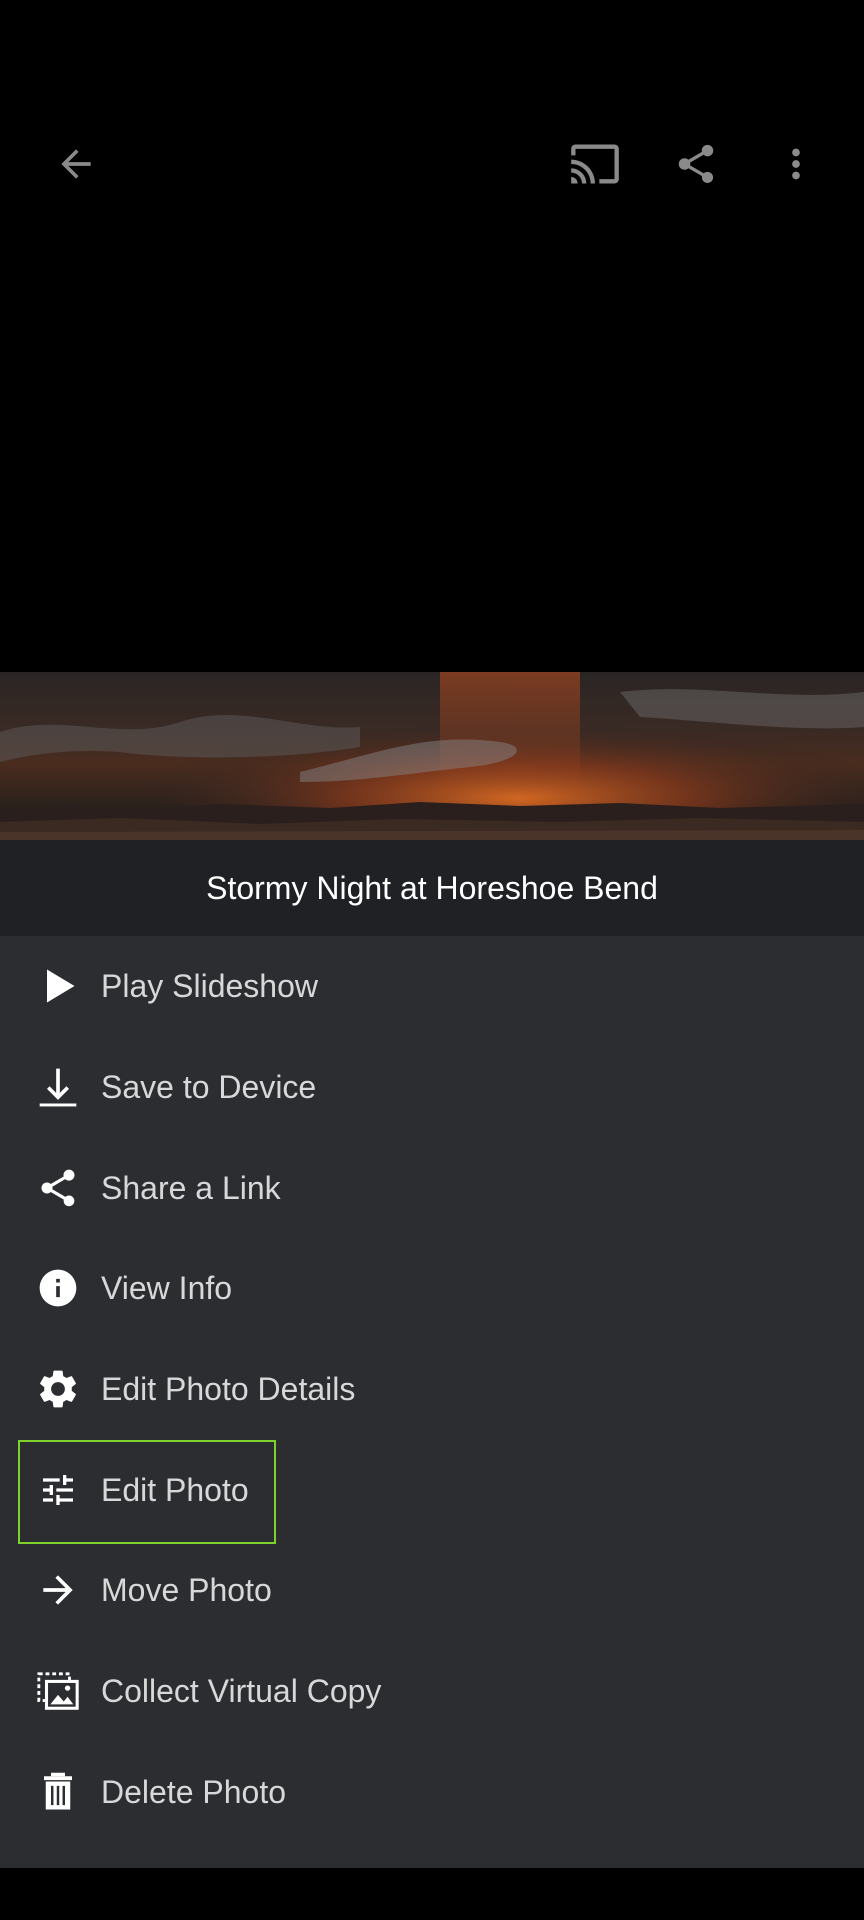 The image size is (864, 1920). Describe the element at coordinates (432, 1087) in the screenshot. I see `menu-item-save-to-device: Save to Device` at that location.